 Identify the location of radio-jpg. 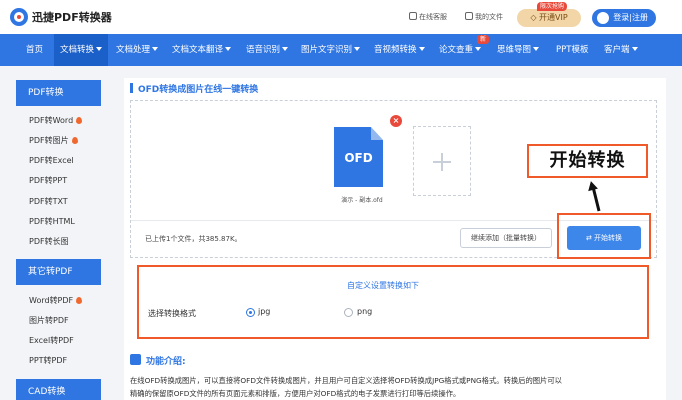
(250, 312).